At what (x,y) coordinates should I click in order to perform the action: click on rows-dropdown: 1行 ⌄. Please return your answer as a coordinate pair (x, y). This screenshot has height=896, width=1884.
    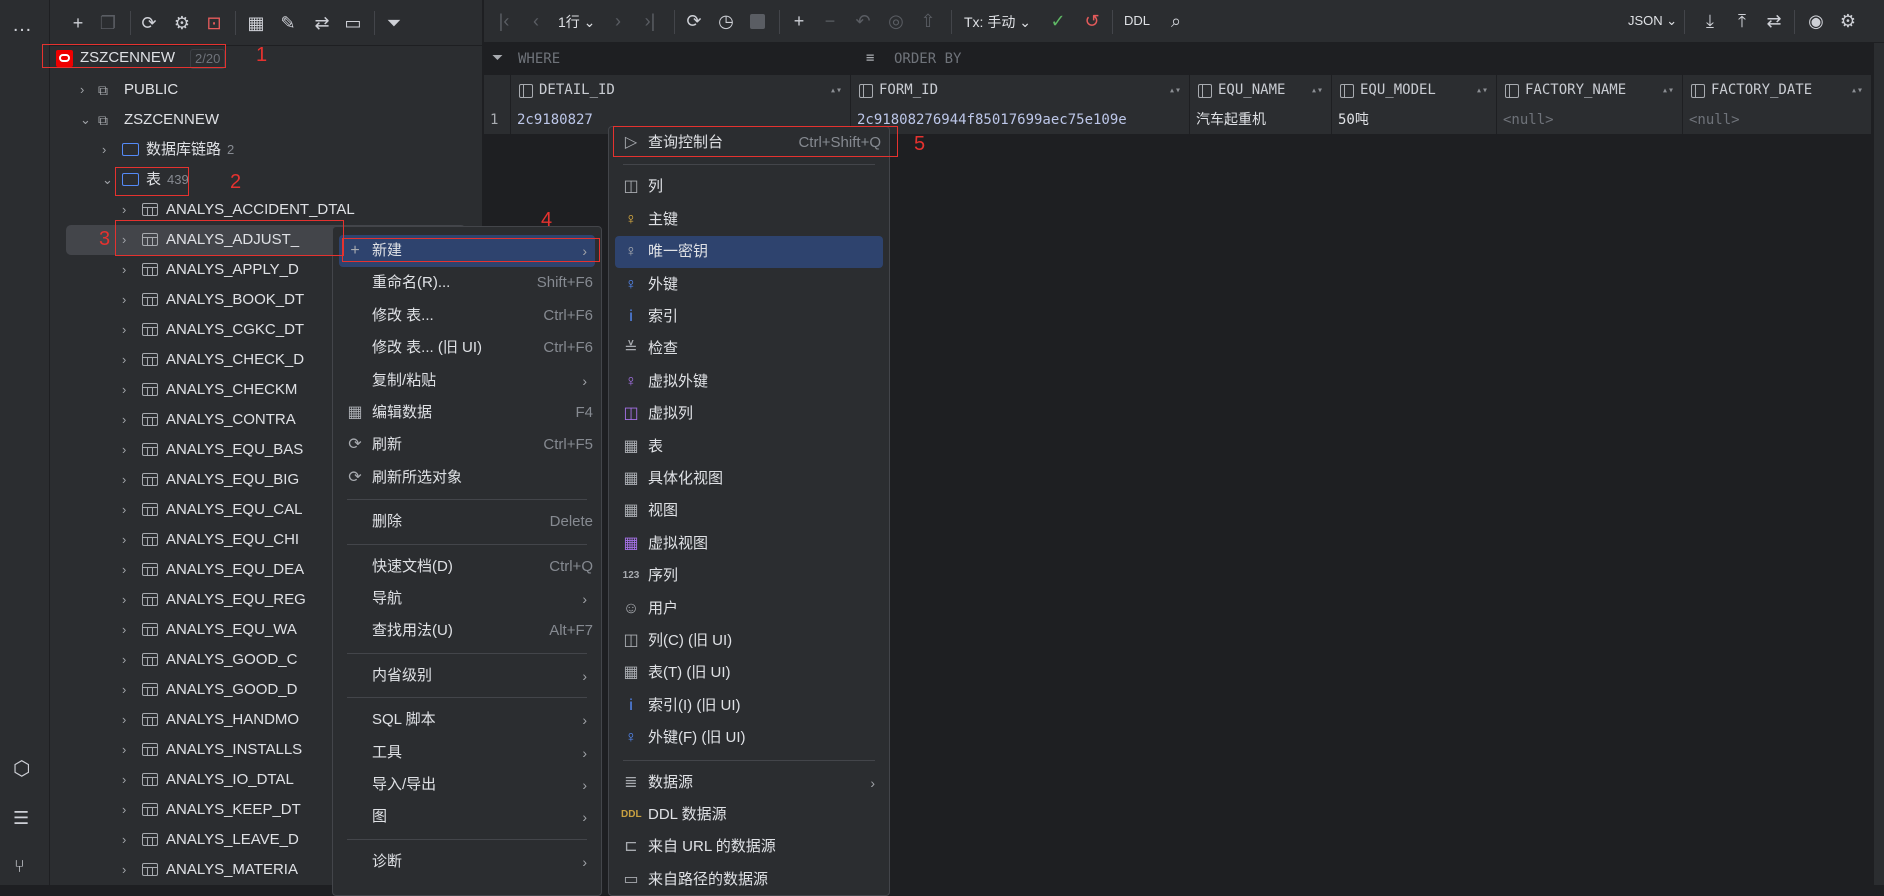
    Looking at the image, I should click on (576, 22).